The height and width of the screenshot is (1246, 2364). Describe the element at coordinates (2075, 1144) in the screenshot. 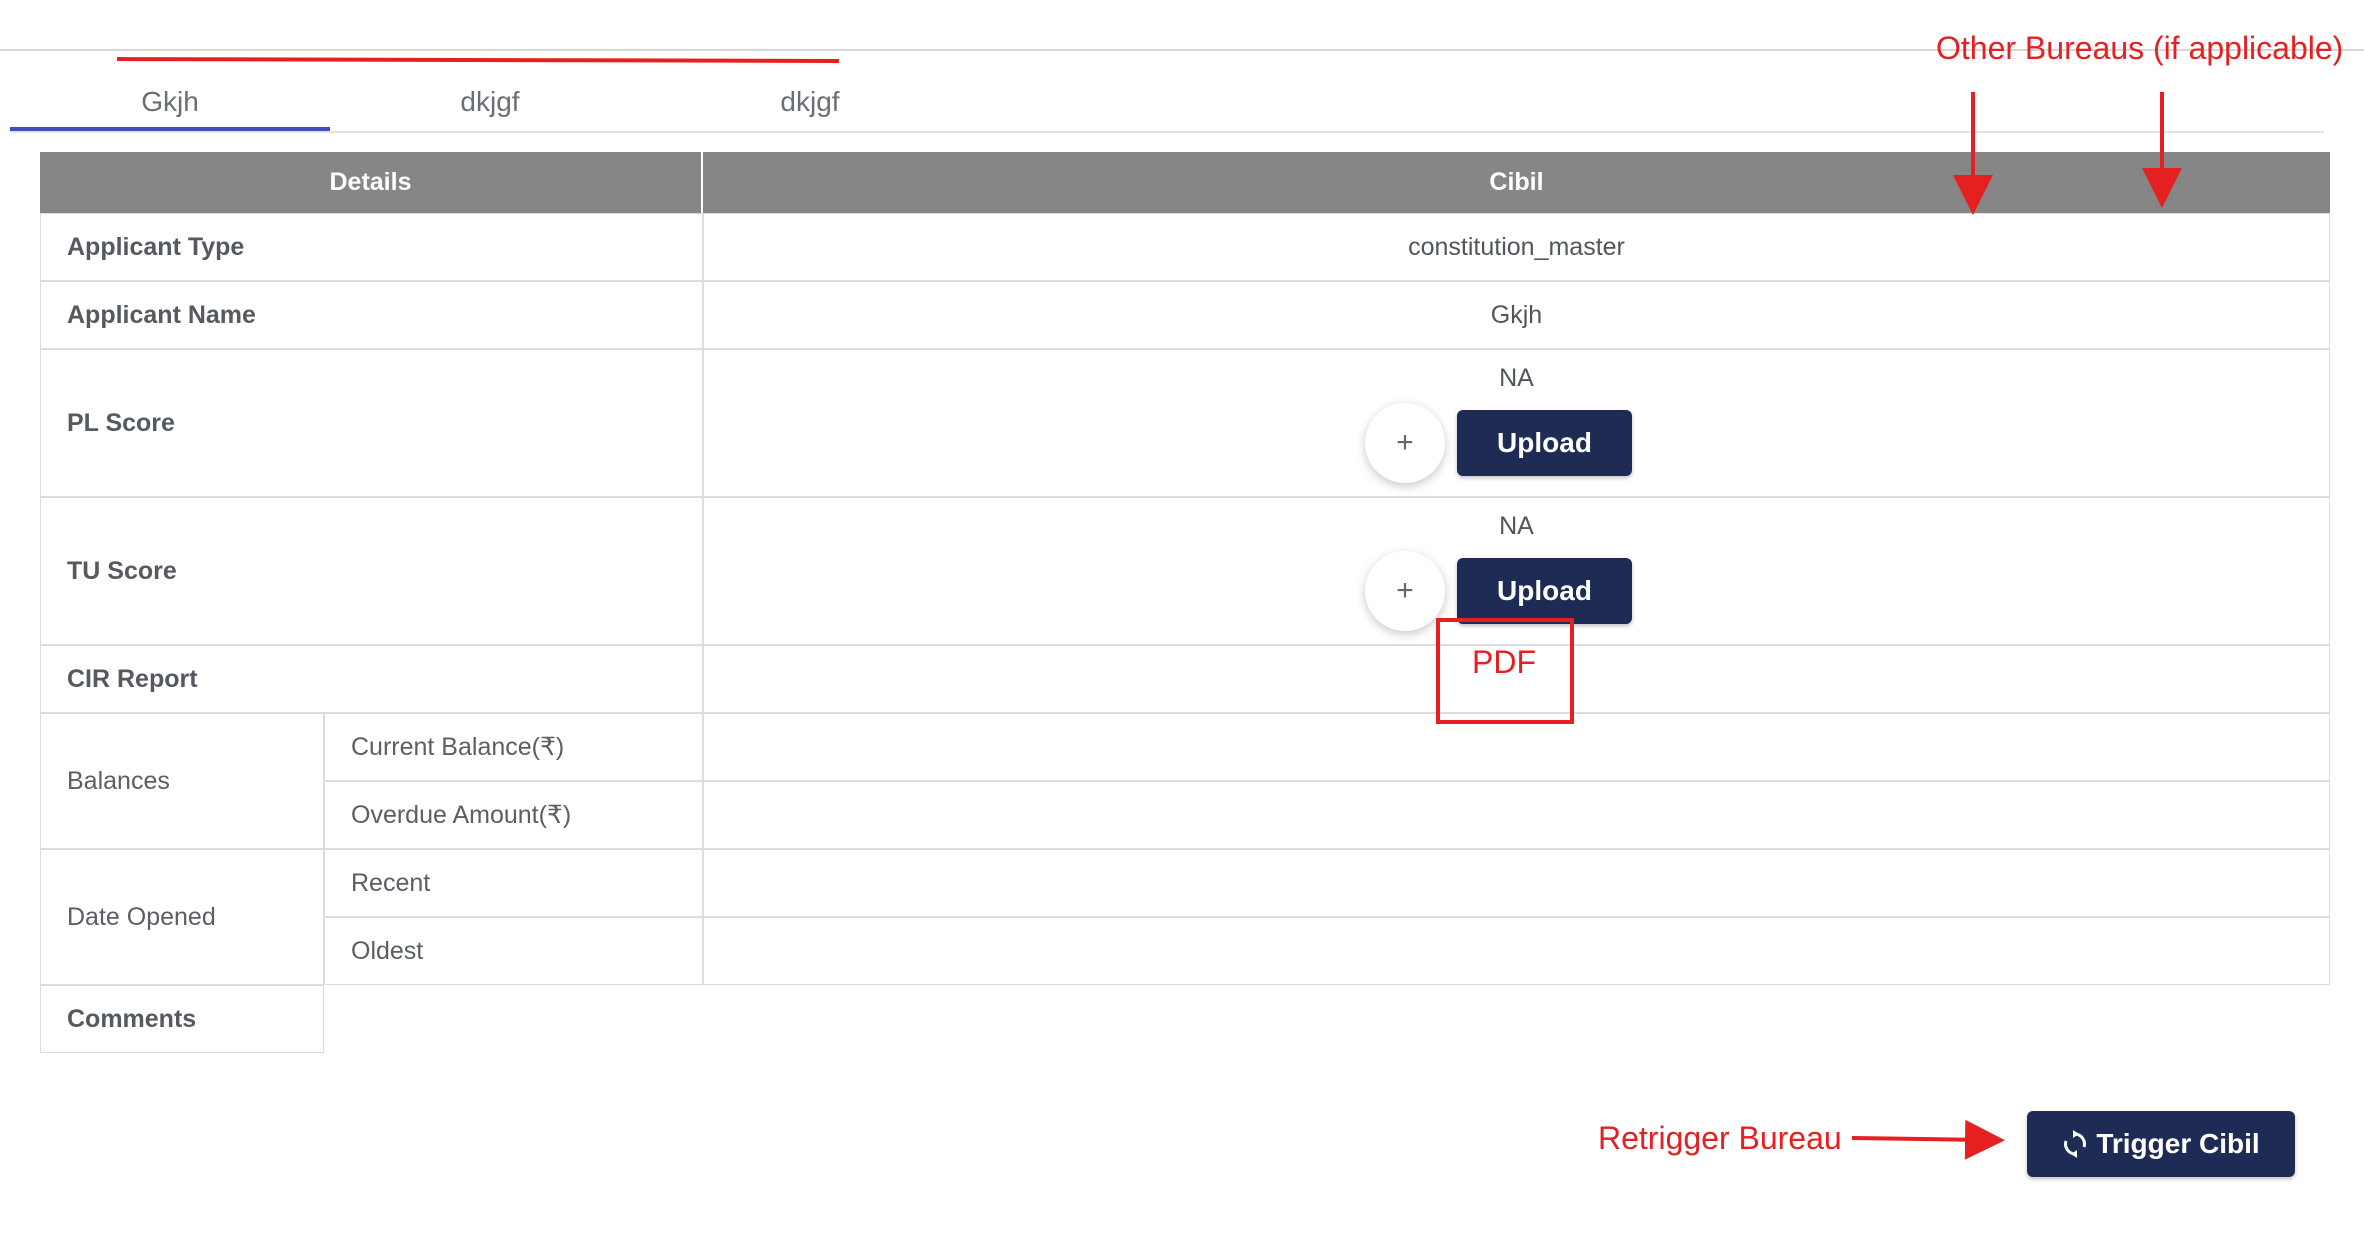

I see `refresh-icon` at that location.